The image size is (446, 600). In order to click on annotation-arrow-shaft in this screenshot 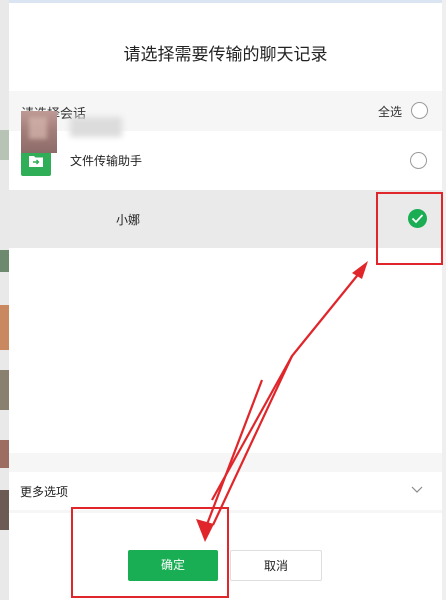, I will do `click(234, 453)`.